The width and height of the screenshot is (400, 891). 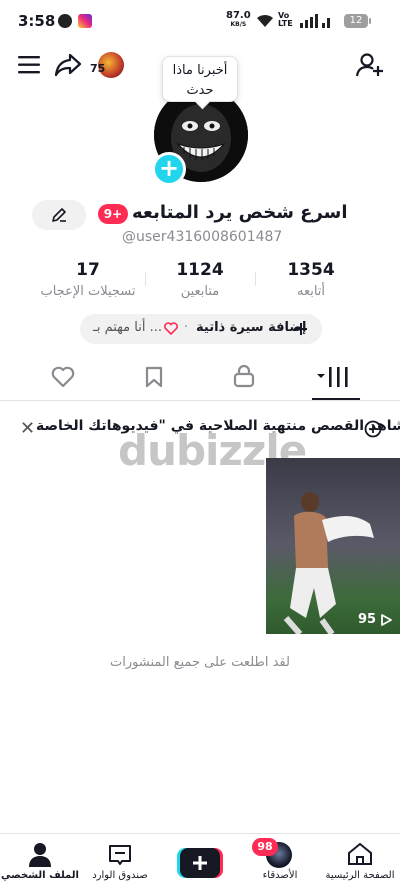 What do you see at coordinates (280, 875) in the screenshot?
I see `nav-friends-label: الأصدقاء` at bounding box center [280, 875].